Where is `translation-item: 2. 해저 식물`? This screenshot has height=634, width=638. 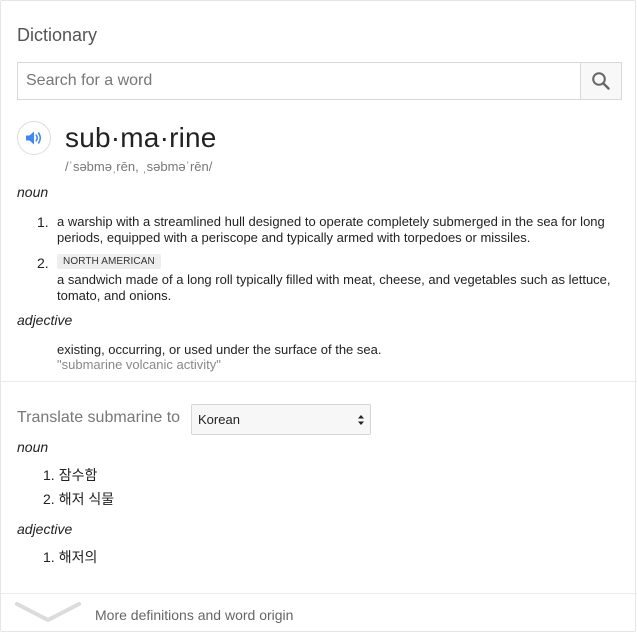 translation-item: 2. 해저 식물 is located at coordinates (78, 499).